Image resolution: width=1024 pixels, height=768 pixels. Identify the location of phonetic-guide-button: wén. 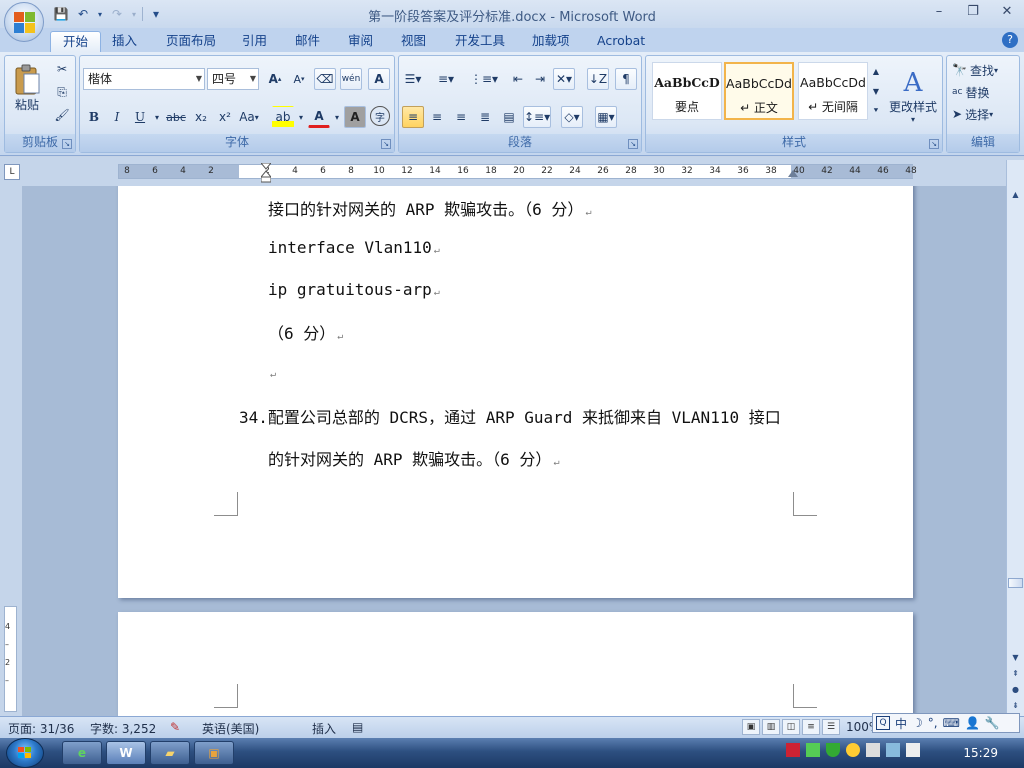
(351, 79).